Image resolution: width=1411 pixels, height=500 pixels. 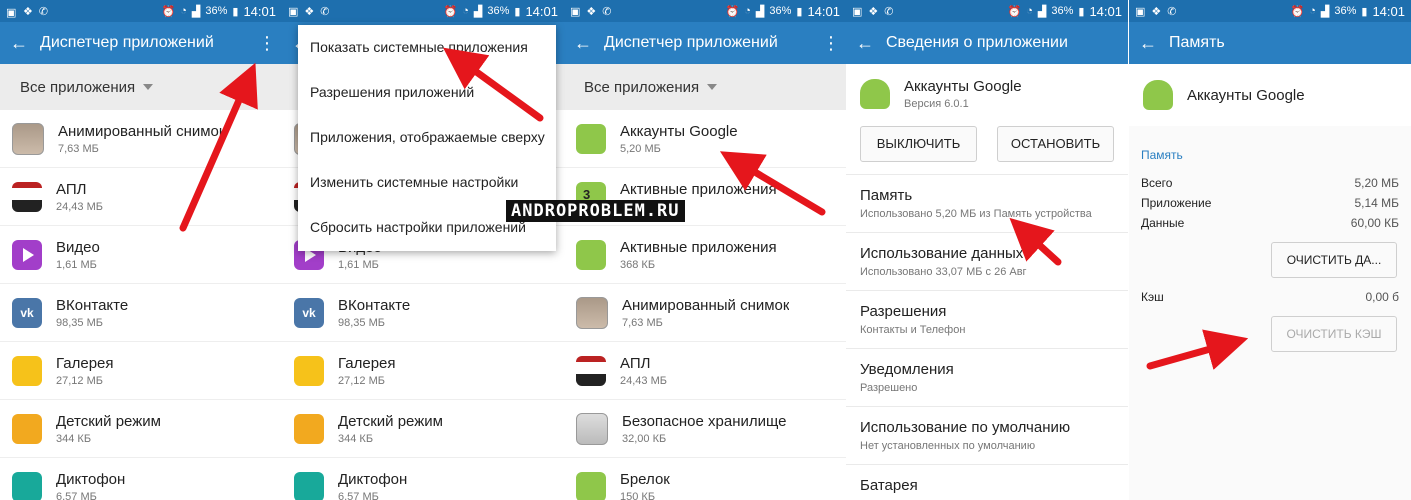 What do you see at coordinates (886, 195) in the screenshot?
I see `section-title: Память` at bounding box center [886, 195].